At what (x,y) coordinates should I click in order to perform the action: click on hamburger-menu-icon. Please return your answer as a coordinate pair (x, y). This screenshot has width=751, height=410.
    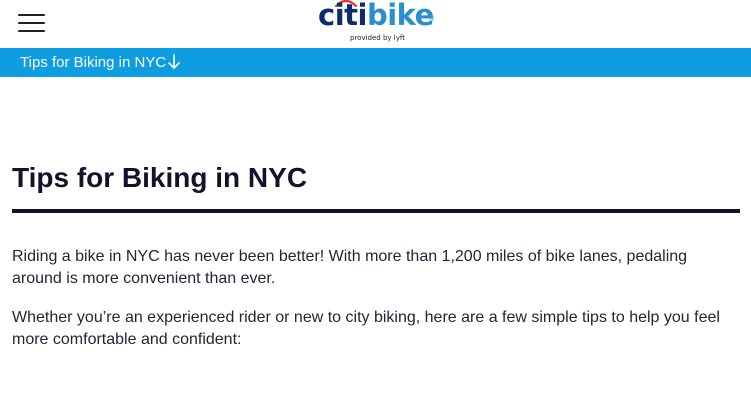
    Looking at the image, I should click on (31, 23).